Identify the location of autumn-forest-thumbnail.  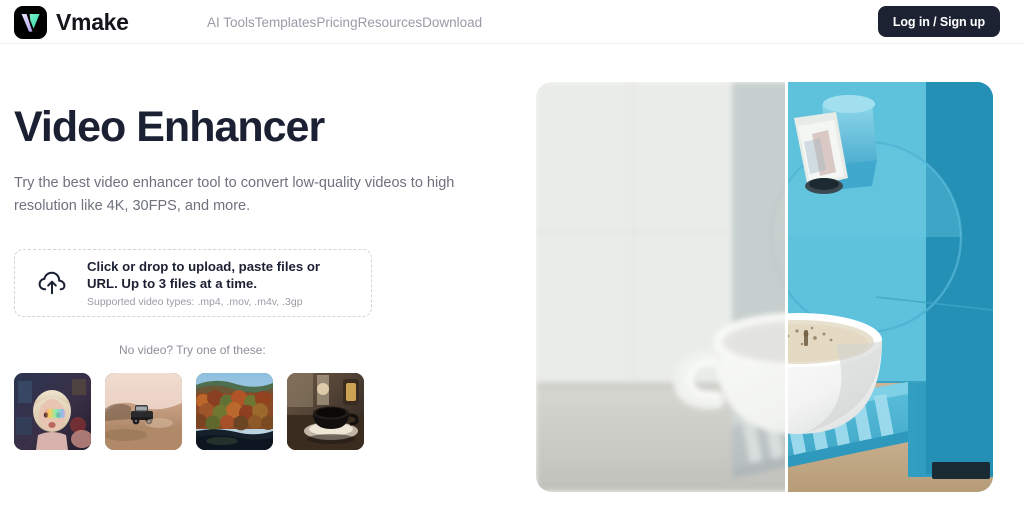
(234, 412).